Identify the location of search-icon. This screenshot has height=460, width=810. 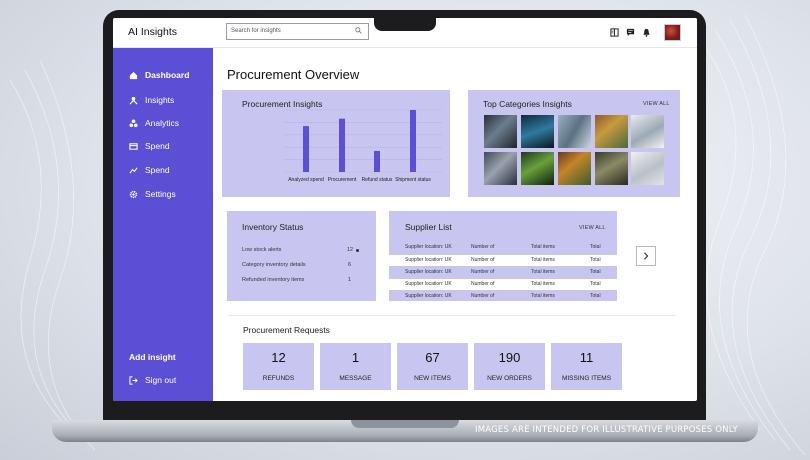
(358, 30).